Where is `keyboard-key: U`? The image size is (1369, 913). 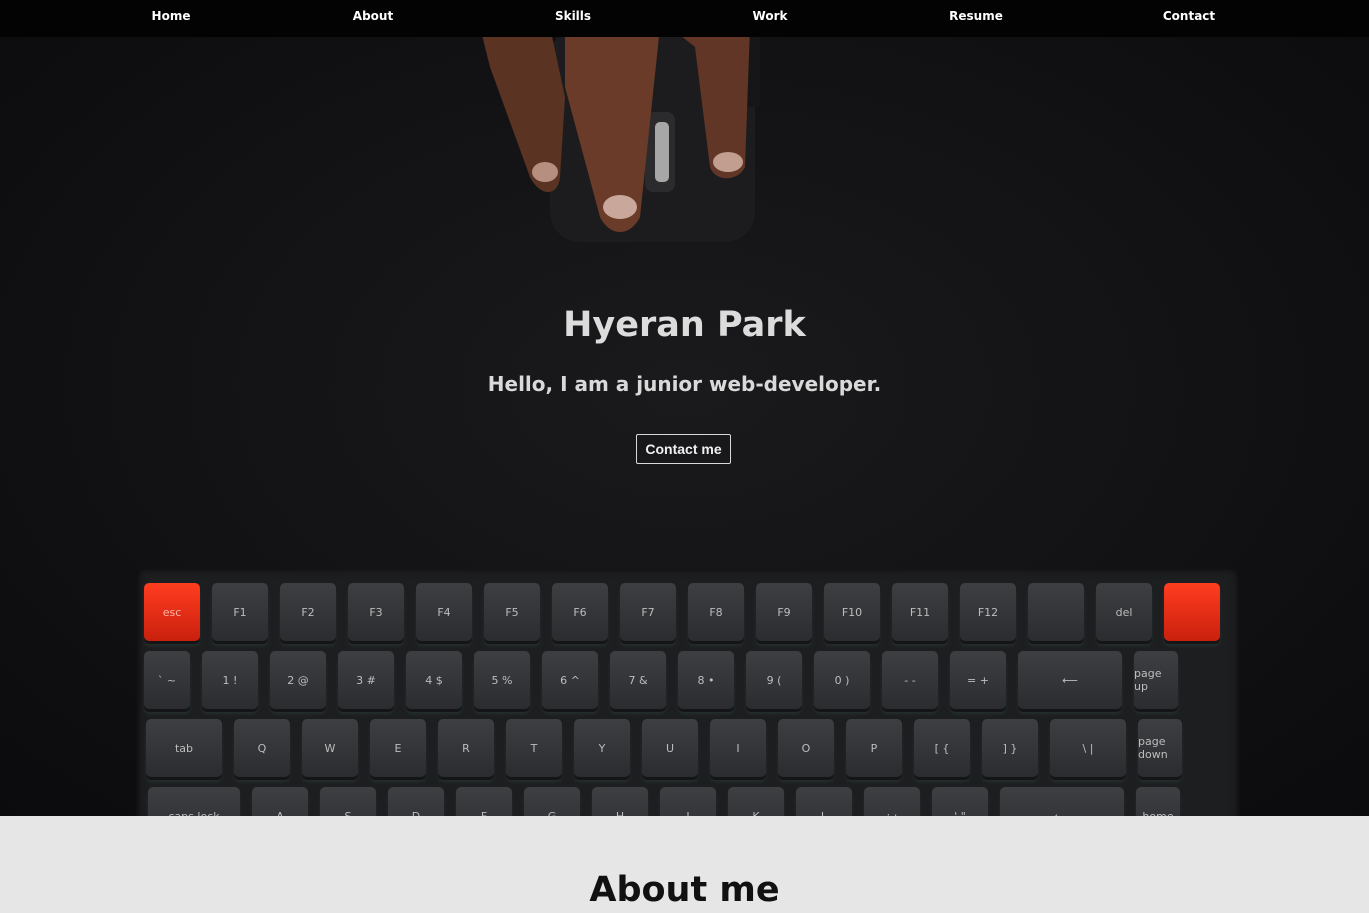
keyboard-key: U is located at coordinates (670, 748).